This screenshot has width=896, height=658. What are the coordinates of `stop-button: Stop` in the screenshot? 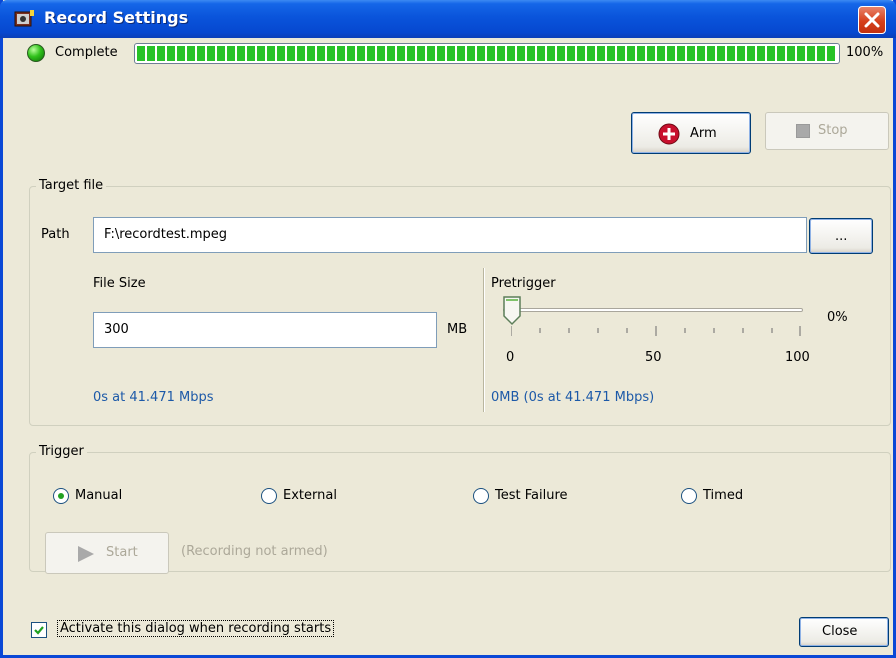 It's located at (827, 131).